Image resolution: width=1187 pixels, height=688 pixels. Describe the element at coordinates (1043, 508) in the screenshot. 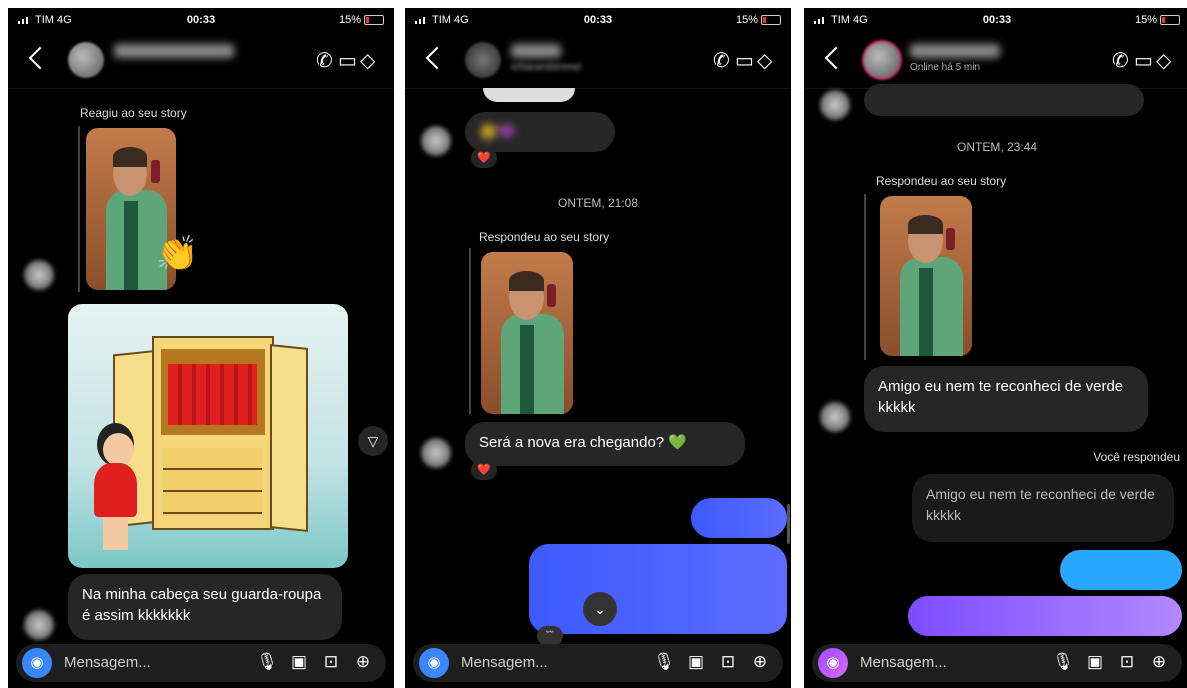

I see `quoted-reply: Amigo eu nem te reconheci de verde kkkkk` at that location.